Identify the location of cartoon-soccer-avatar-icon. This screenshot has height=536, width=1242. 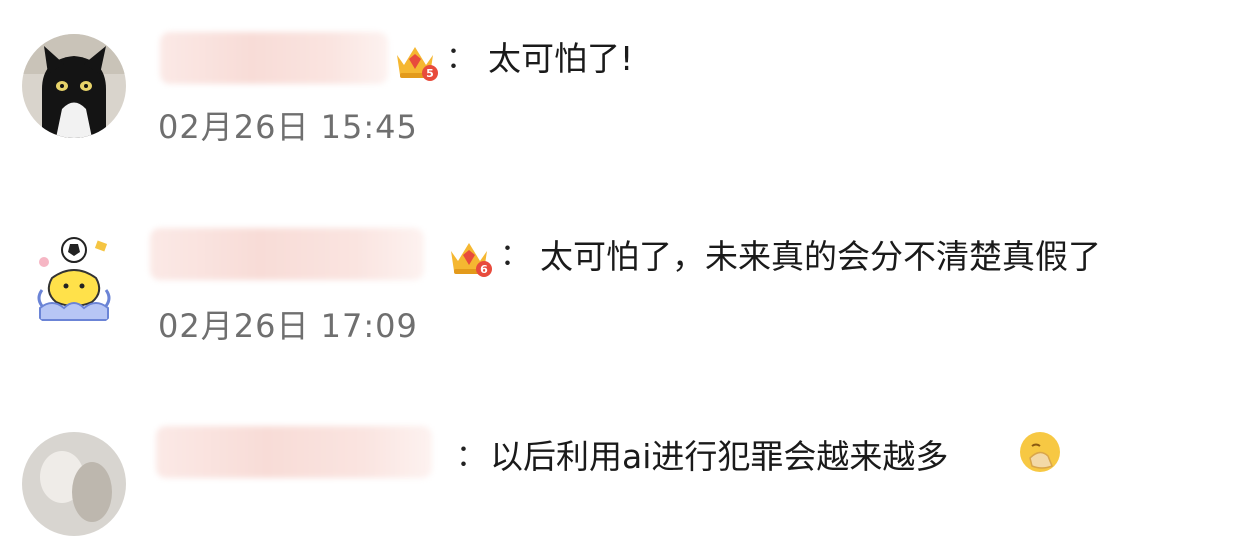
(74, 280).